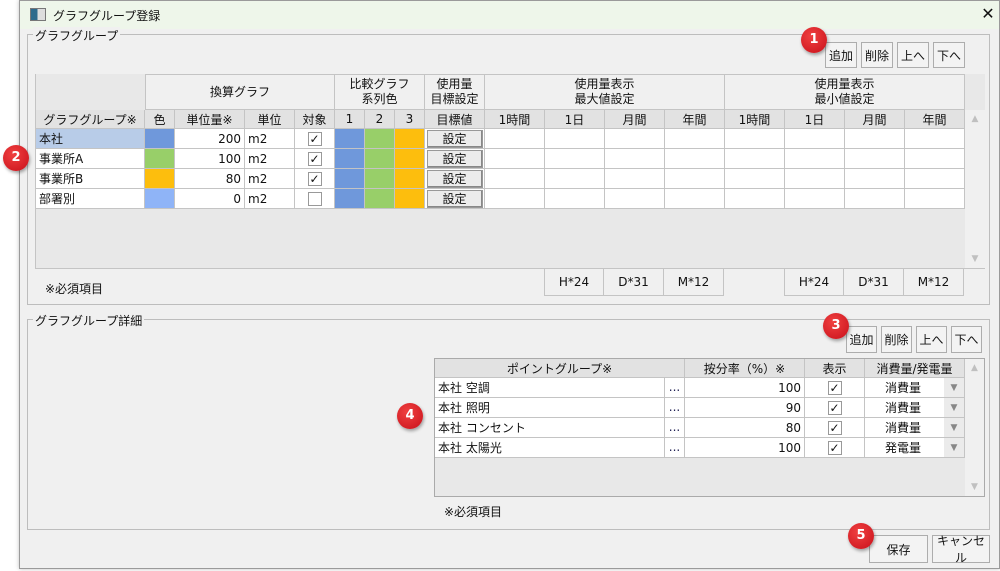  Describe the element at coordinates (315, 119) in the screenshot. I see `column-header: 対象` at that location.